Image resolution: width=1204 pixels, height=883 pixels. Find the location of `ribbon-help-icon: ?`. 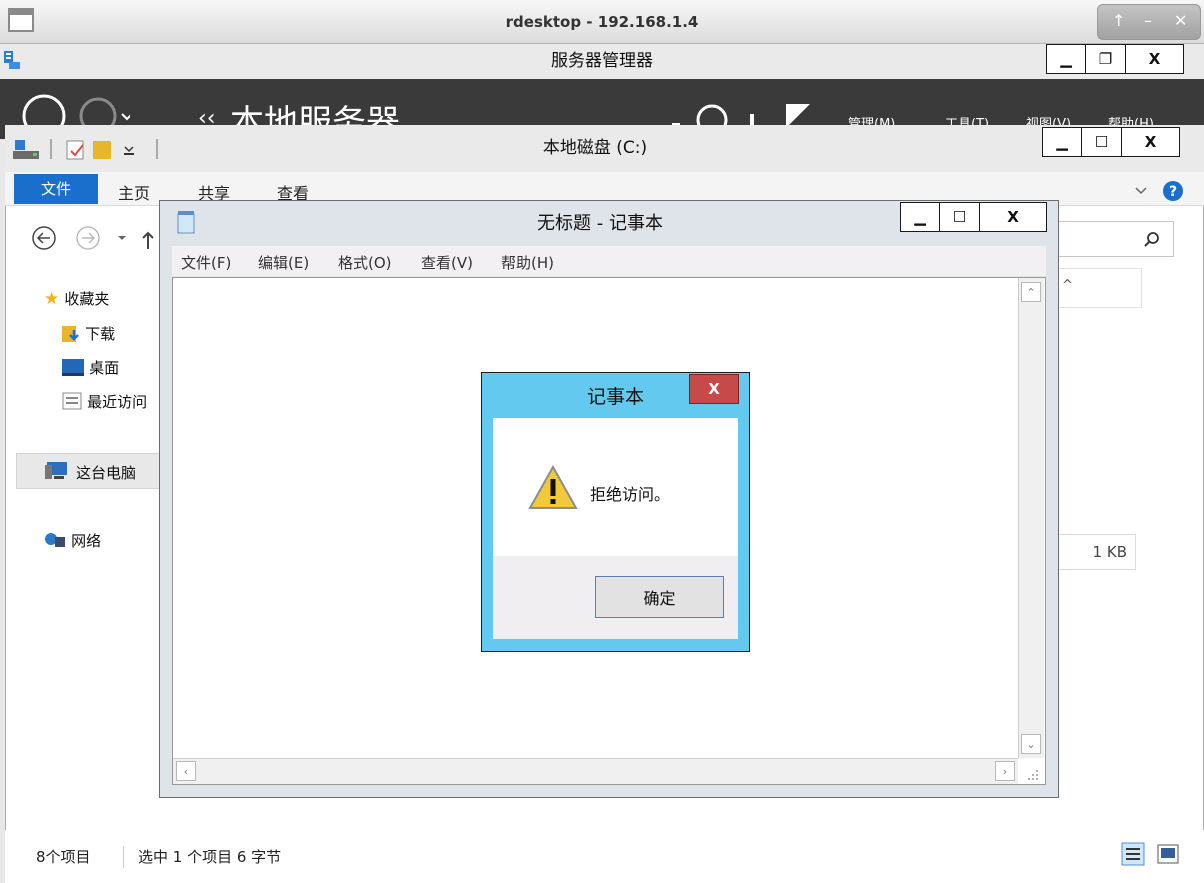

ribbon-help-icon: ? is located at coordinates (1164, 191).